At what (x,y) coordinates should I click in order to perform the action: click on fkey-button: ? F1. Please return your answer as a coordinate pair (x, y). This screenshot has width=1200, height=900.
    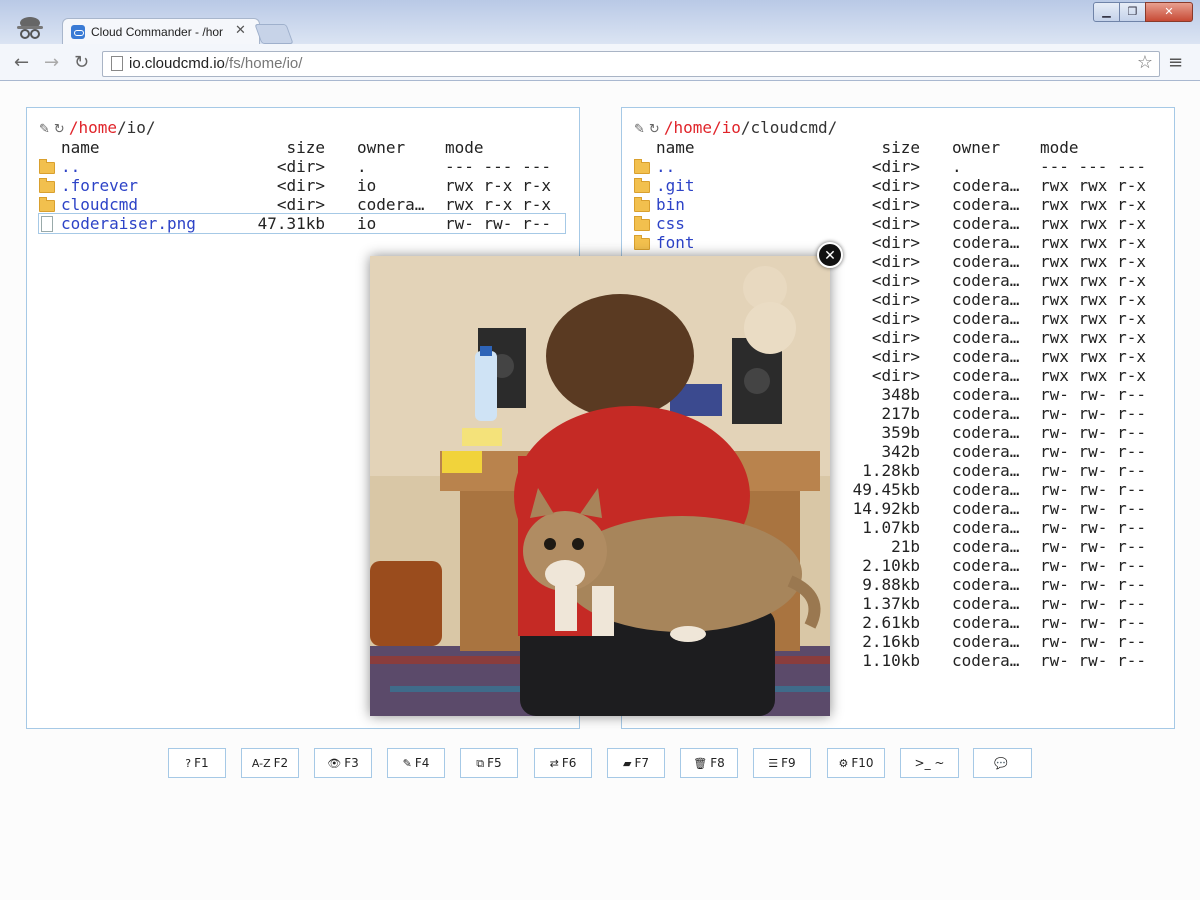
    Looking at the image, I should click on (197, 763).